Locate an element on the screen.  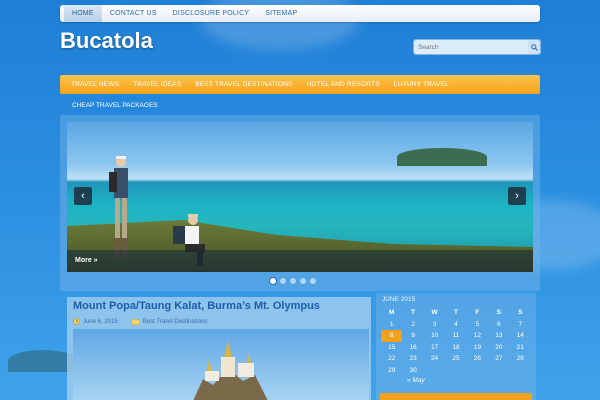
top-nav-home: HOME is located at coordinates (83, 13).